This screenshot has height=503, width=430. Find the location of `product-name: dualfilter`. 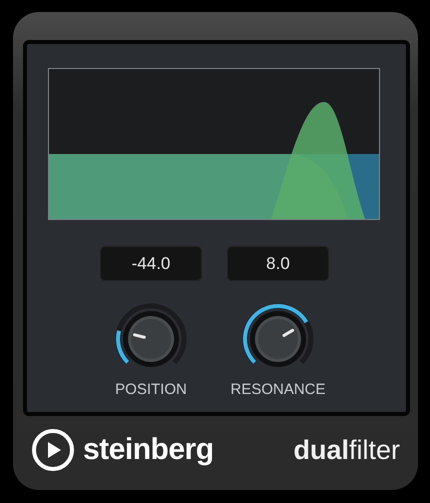

product-name: dualfilter is located at coordinates (346, 450).